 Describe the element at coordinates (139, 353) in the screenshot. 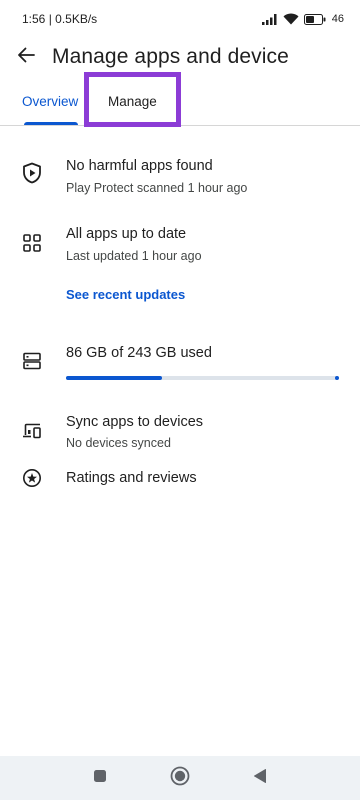

I see `storage-title: 86 GB of 243 GB used` at that location.